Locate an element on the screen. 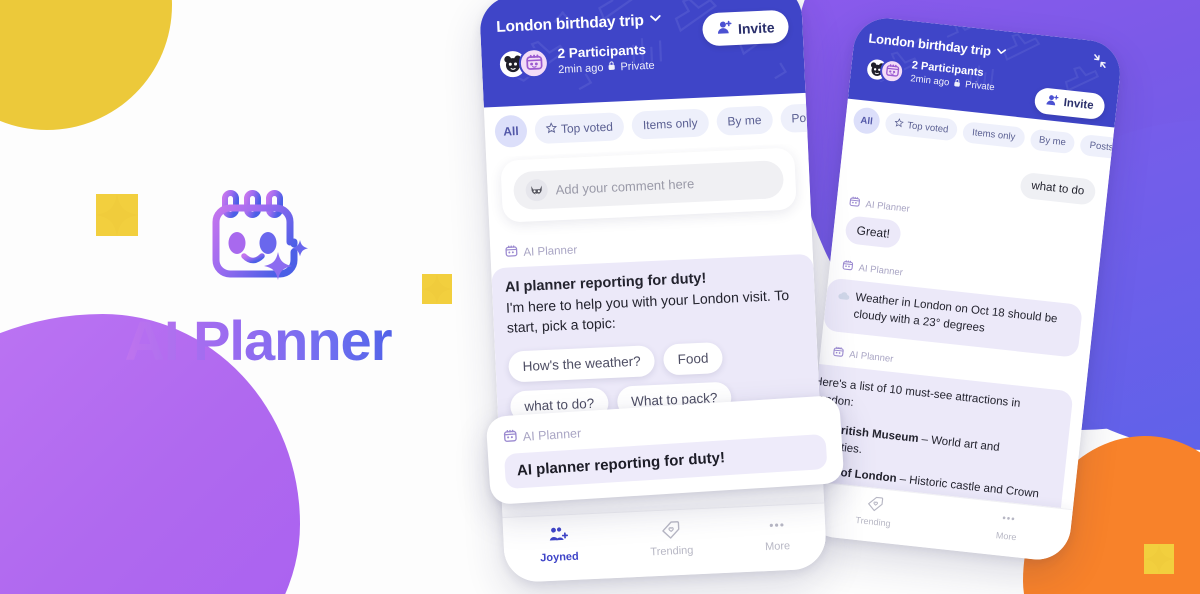 The height and width of the screenshot is (594, 1200). cloud-icon is located at coordinates (843, 299).